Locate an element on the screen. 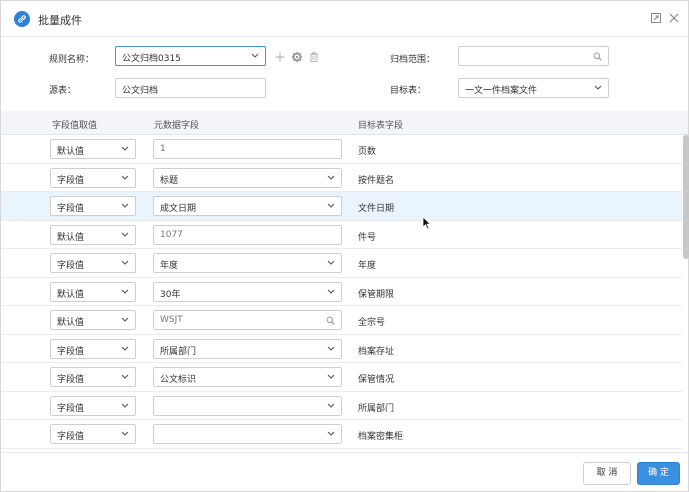 Image resolution: width=689 pixels, height=492 pixels. rule-name-value: 公文归档0315 is located at coordinates (151, 59).